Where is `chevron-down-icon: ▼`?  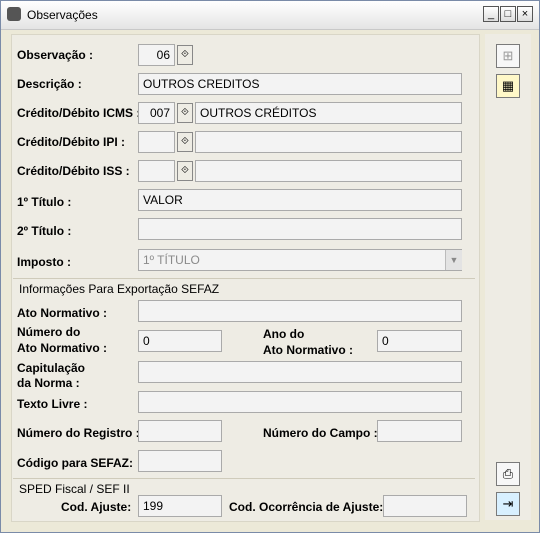
chevron-down-icon: ▼ is located at coordinates (453, 260).